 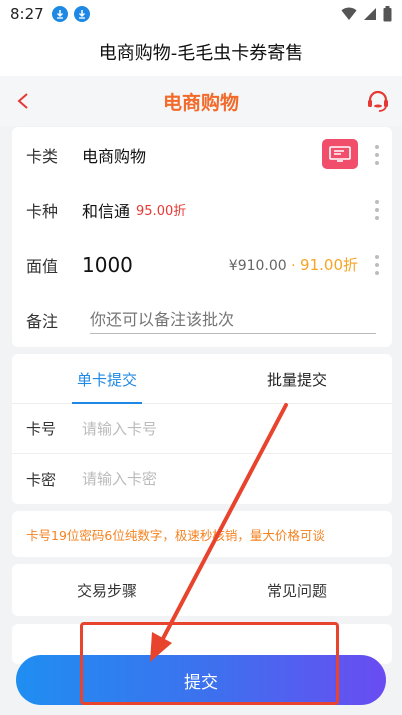 I want to click on card-type-icon, so click(x=340, y=154).